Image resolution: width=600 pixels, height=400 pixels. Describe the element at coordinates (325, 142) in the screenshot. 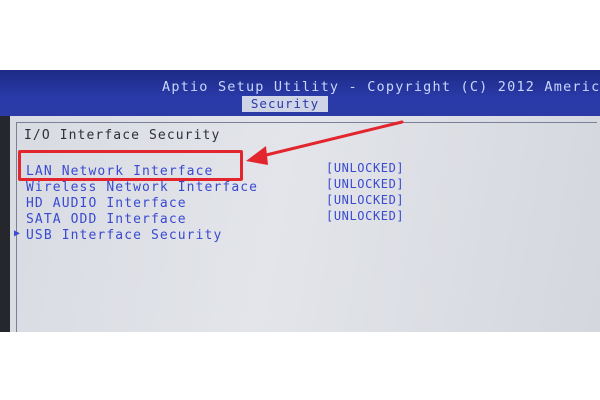

I see `red-pointer-arrow-icon` at that location.